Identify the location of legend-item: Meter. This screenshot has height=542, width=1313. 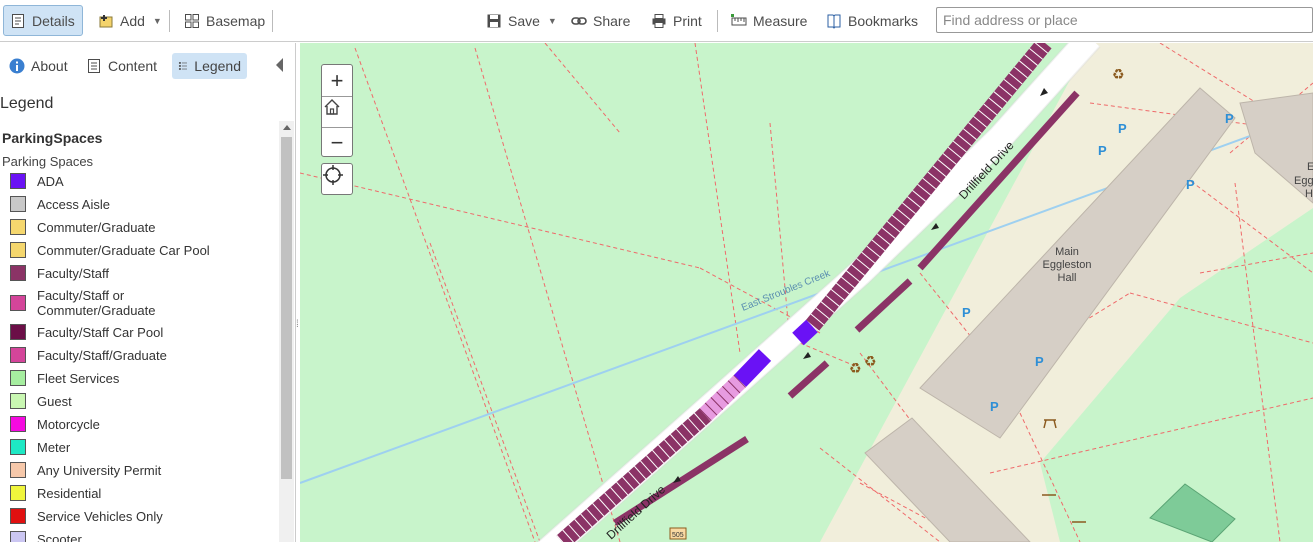
(40, 447).